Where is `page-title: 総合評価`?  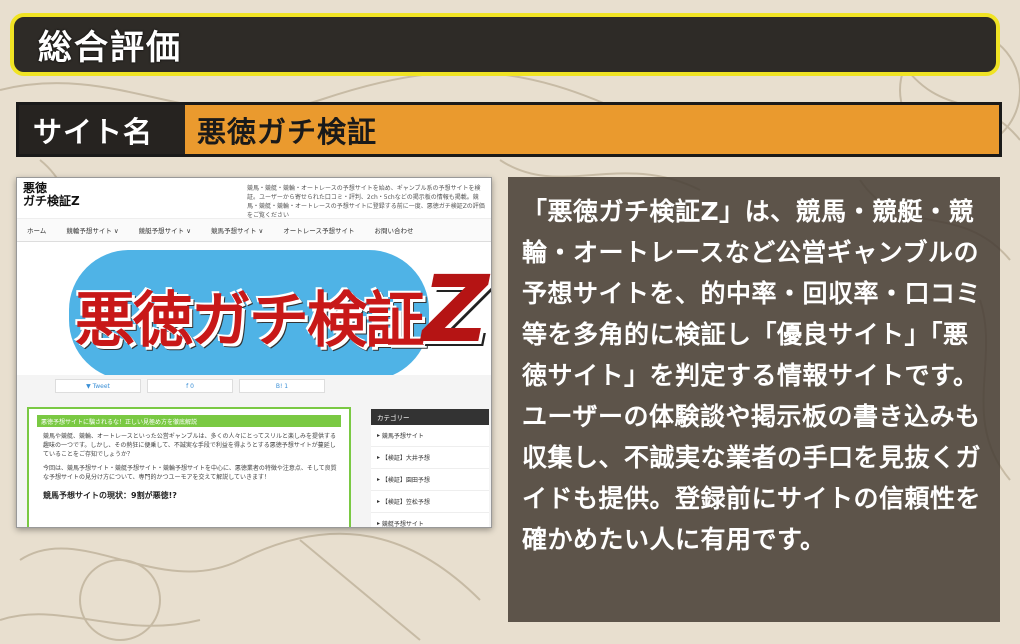 page-title: 総合評価 is located at coordinates (110, 48).